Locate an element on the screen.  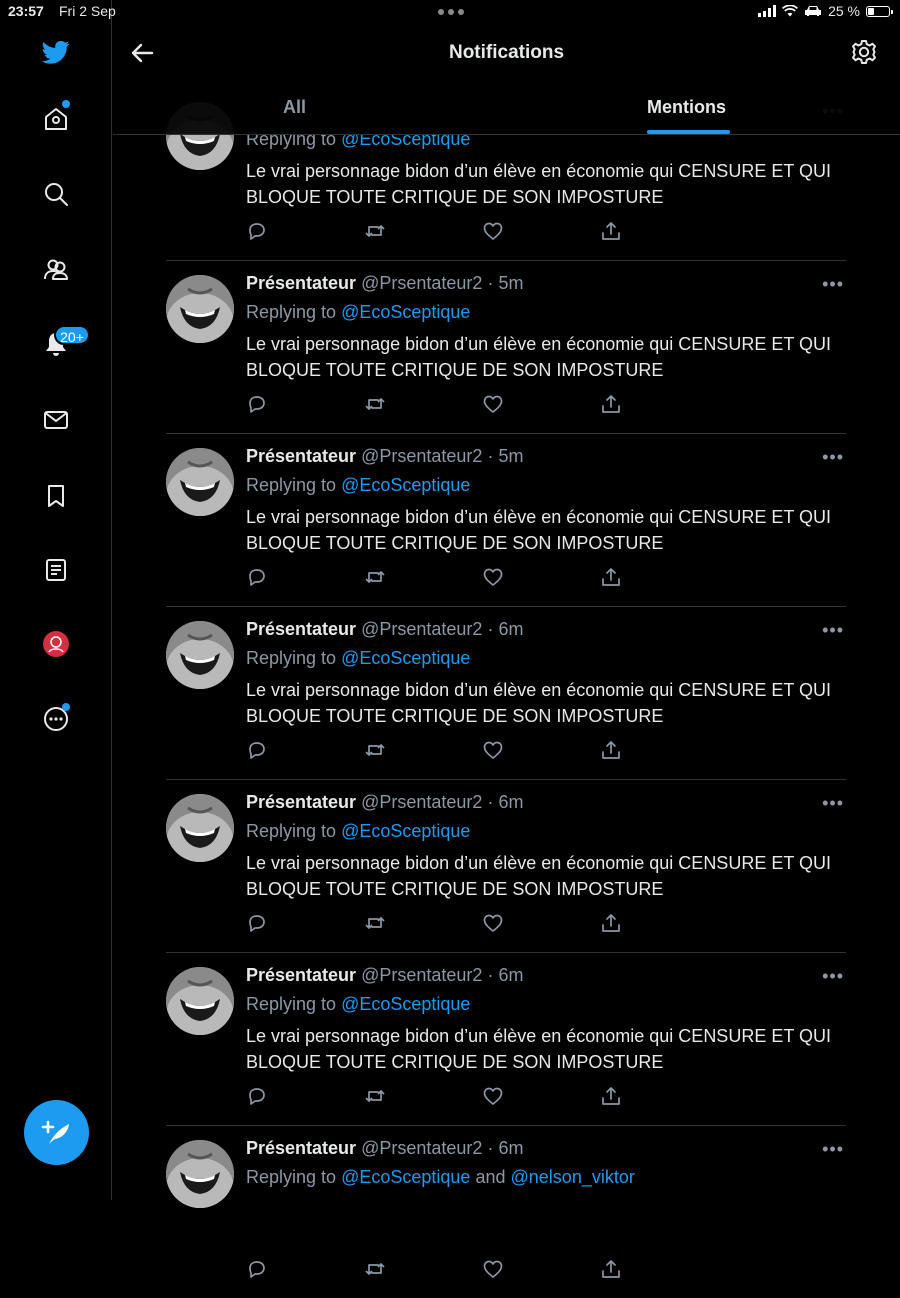
lists-icon is located at coordinates (56, 570).